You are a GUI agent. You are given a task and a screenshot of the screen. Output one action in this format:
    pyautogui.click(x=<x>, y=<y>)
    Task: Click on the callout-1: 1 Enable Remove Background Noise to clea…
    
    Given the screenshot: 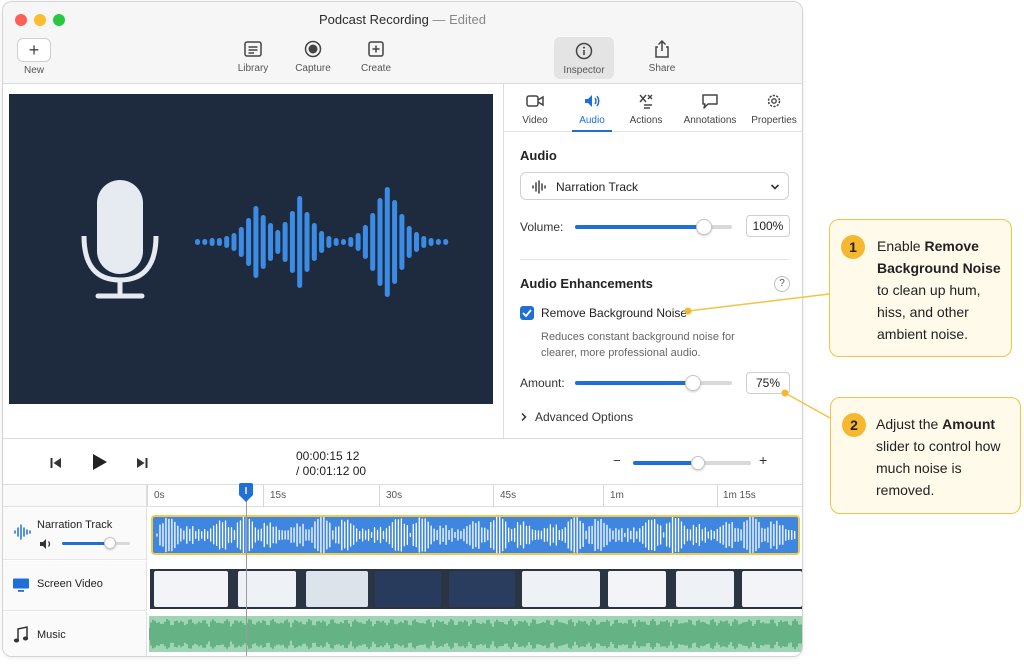 What is the action you would take?
    pyautogui.click(x=920, y=288)
    